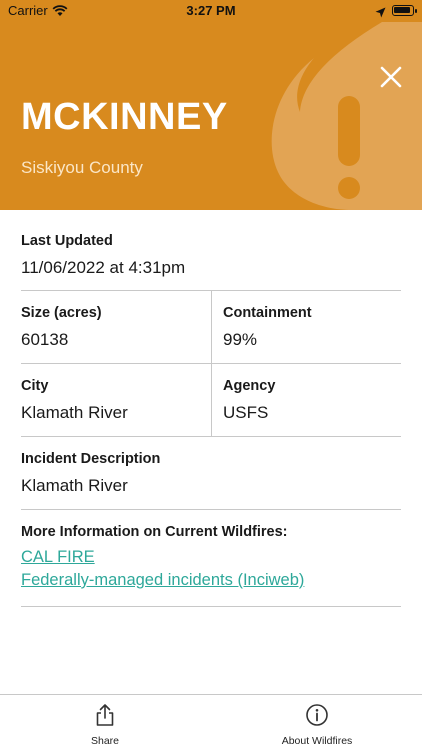 The image size is (422, 750). Describe the element at coordinates (67, 241) in the screenshot. I see `last-updated-label: Last Updated` at that location.